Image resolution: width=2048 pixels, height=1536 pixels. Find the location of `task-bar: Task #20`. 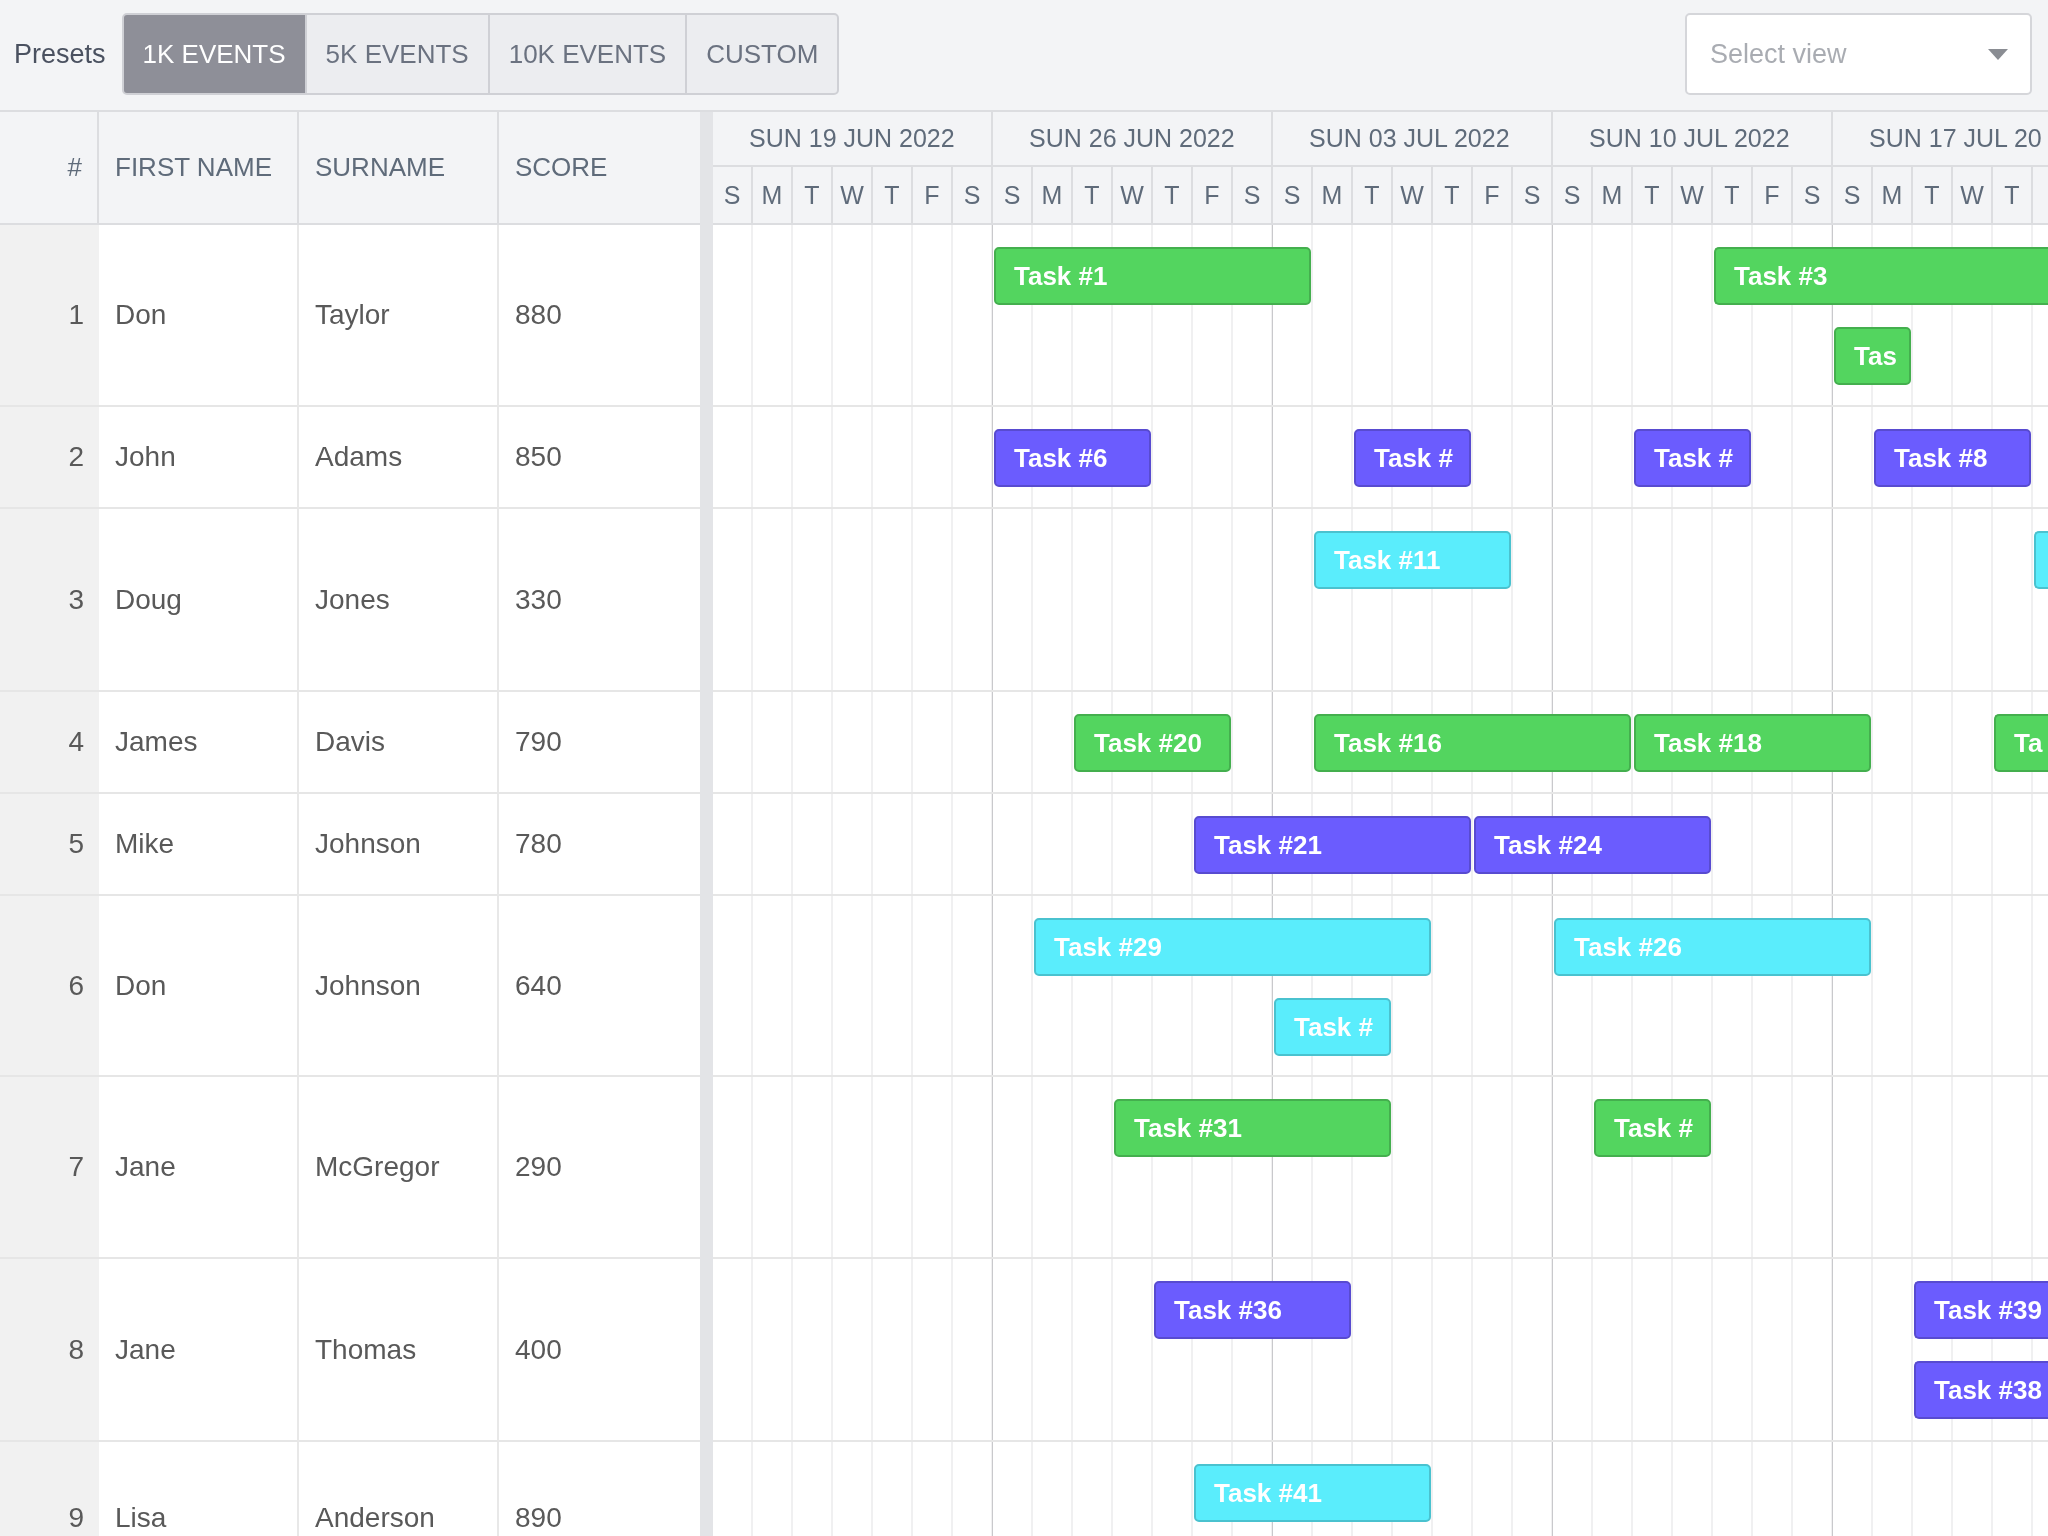

task-bar: Task #20 is located at coordinates (1152, 743).